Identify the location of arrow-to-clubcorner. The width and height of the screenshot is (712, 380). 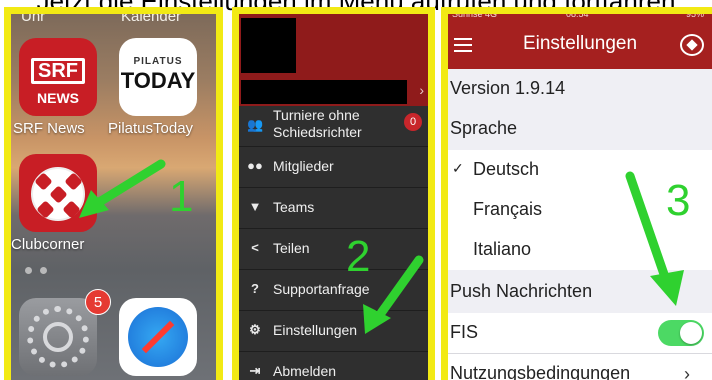
(122, 188).